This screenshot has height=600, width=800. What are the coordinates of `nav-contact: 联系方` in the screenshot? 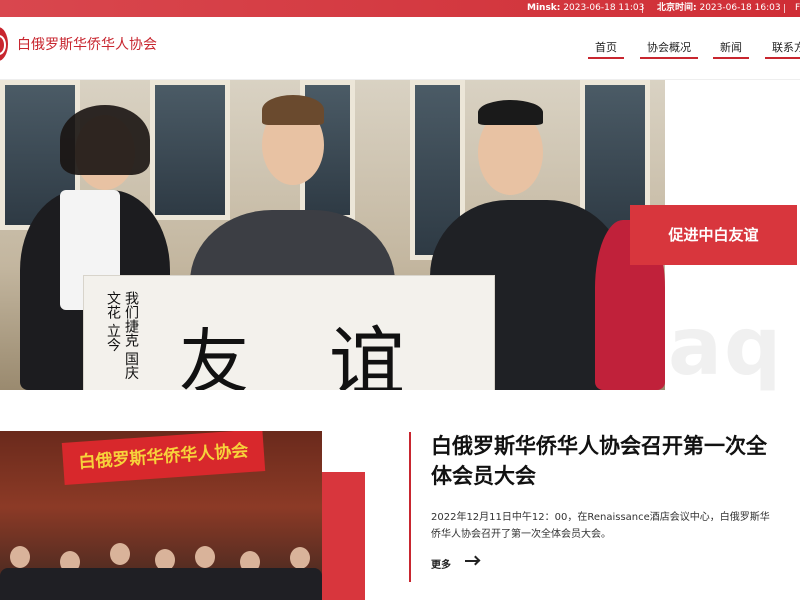 It's located at (782, 49).